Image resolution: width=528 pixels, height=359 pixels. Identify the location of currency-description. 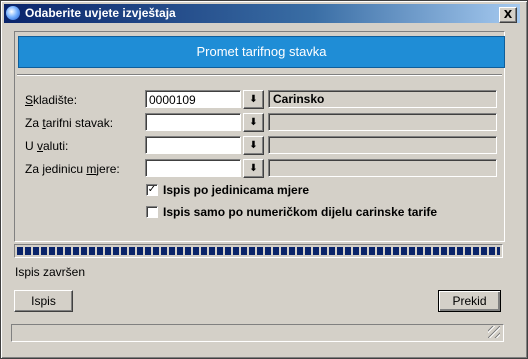
(382, 145).